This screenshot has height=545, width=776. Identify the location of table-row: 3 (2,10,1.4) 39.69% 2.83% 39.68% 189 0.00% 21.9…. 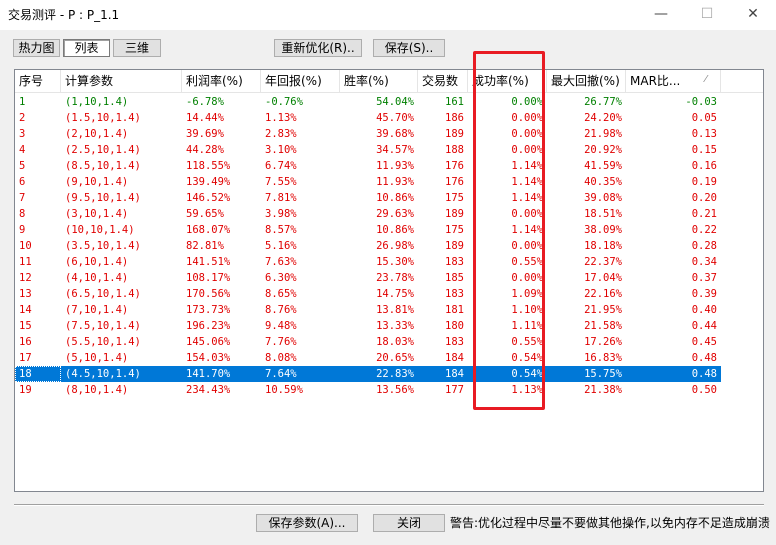
(368, 134).